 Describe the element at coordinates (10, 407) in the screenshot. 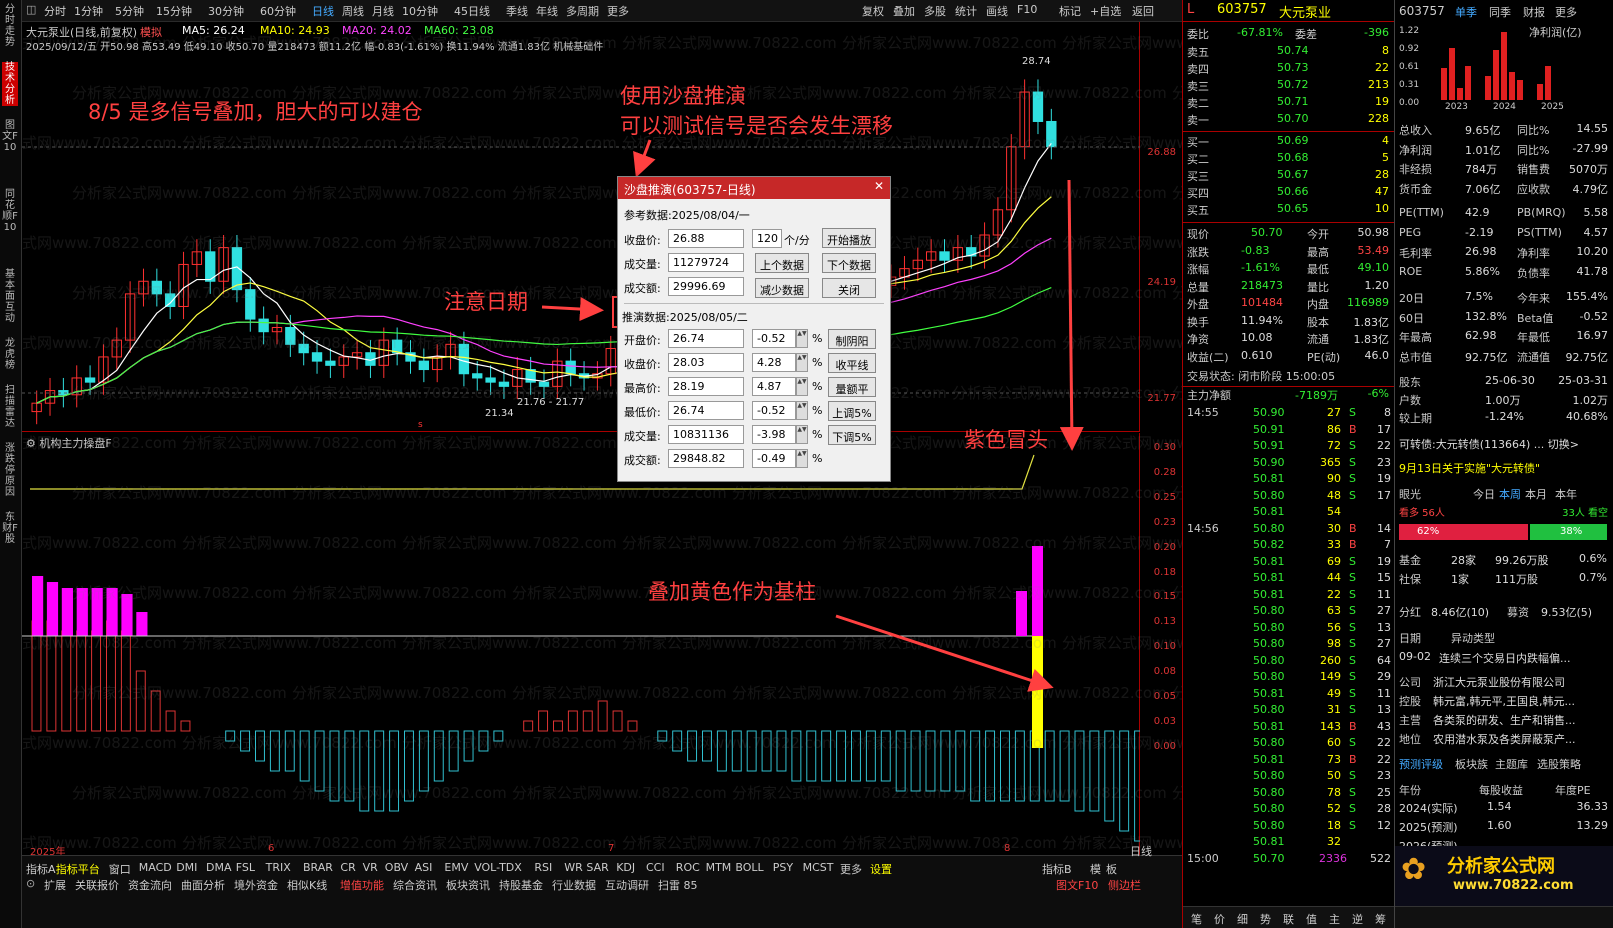

I see `side-tab: 扫描雷达` at that location.